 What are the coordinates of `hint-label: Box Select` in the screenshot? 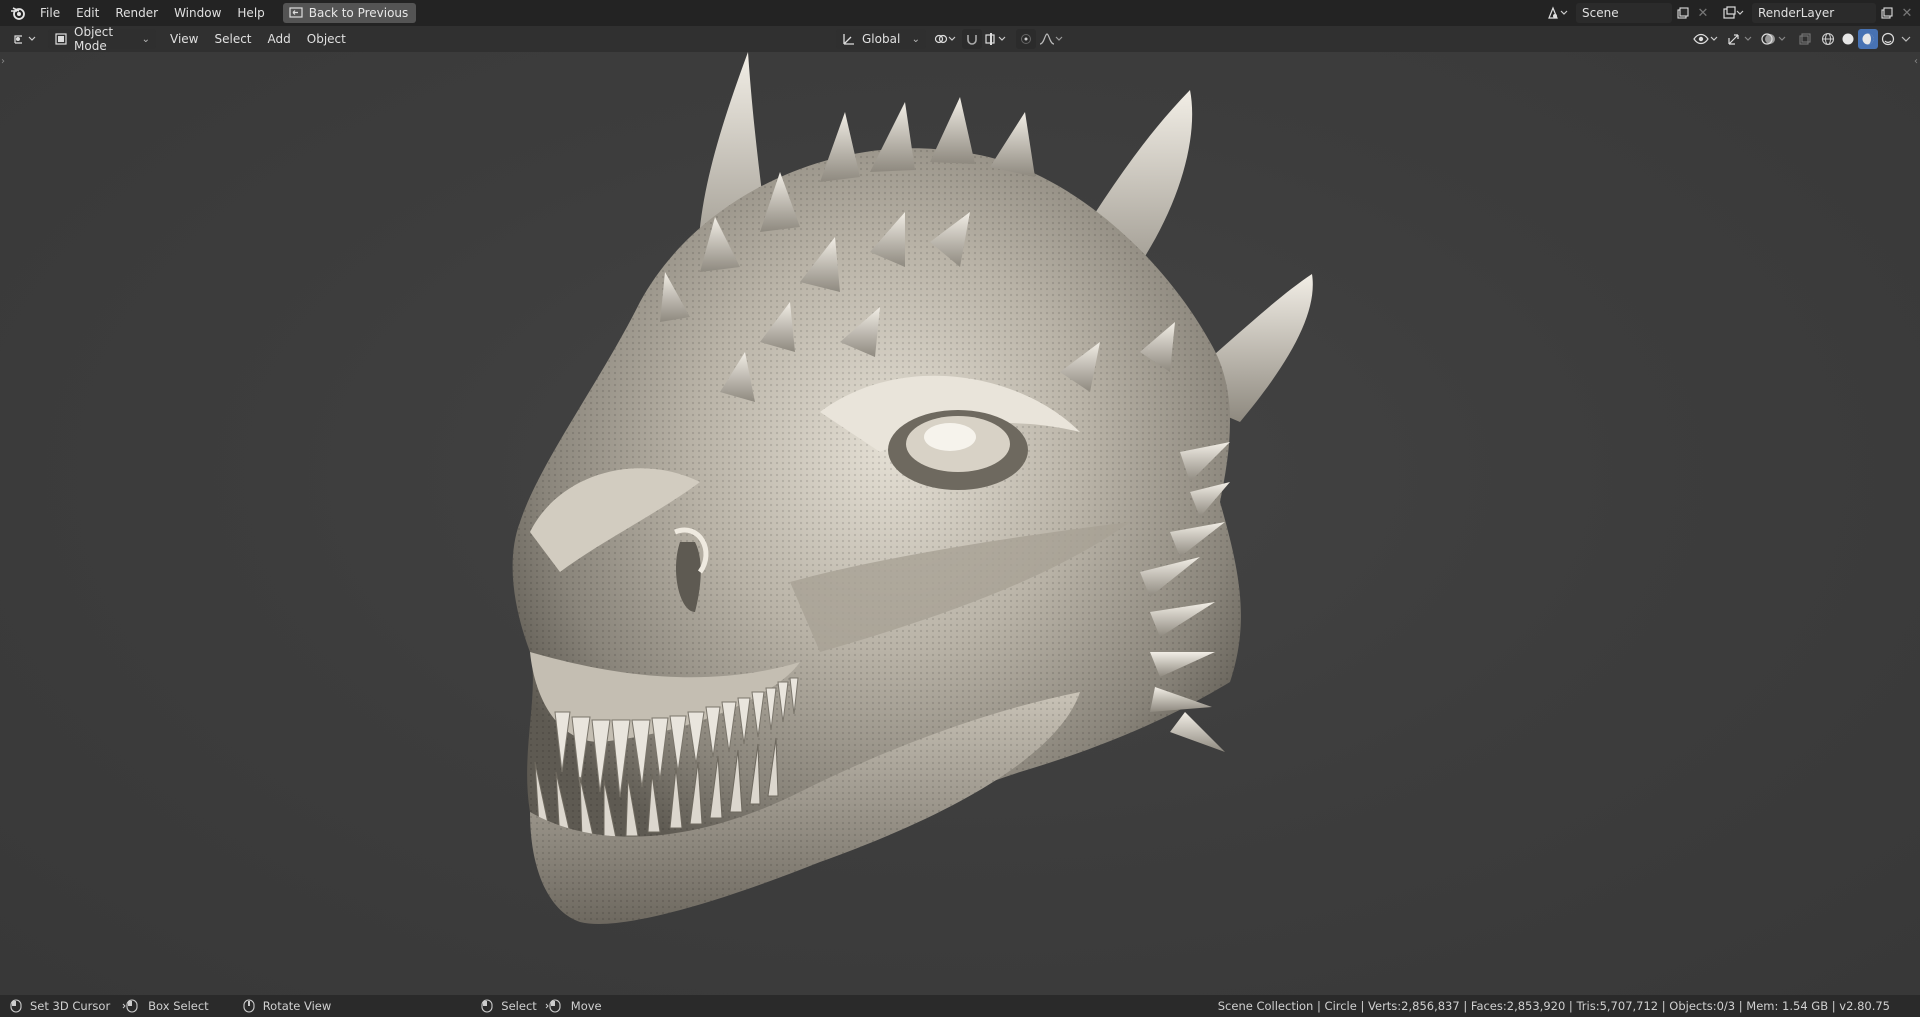 It's located at (178, 1006).